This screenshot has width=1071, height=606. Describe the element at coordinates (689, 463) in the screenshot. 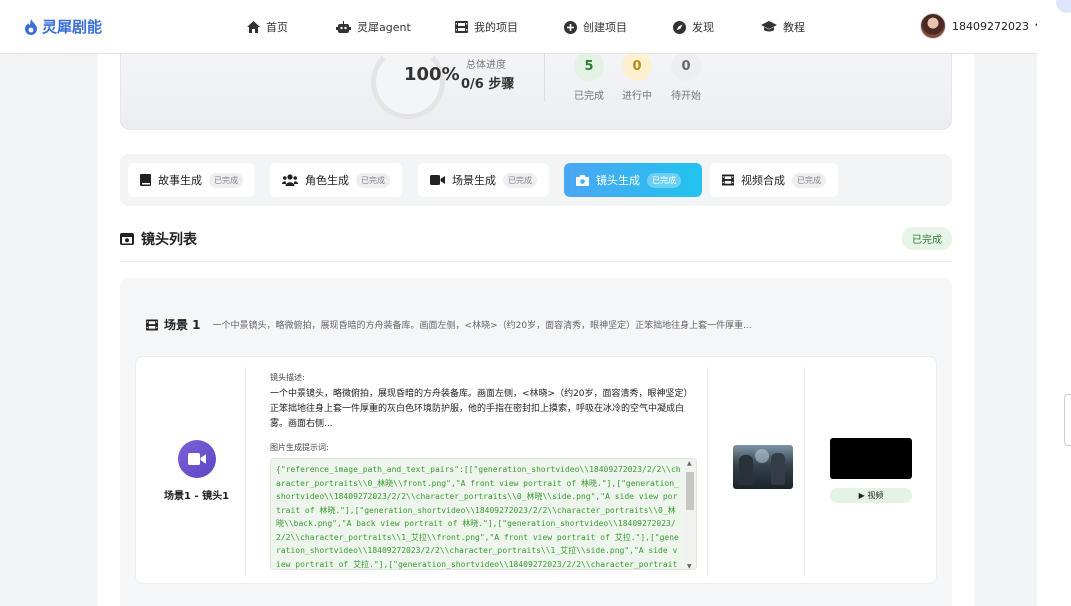

I see `scroll-up-icon: ▲` at that location.